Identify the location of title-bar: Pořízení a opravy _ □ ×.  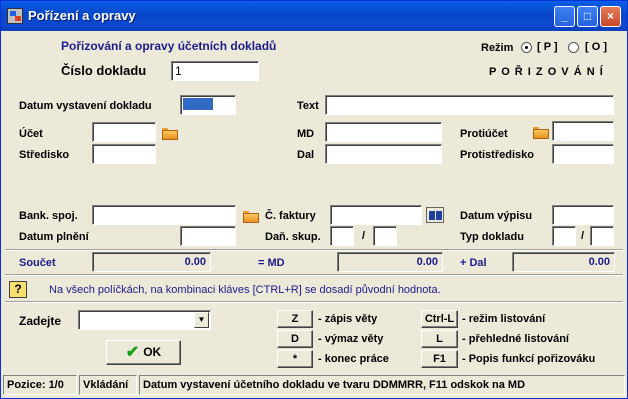
(314, 16).